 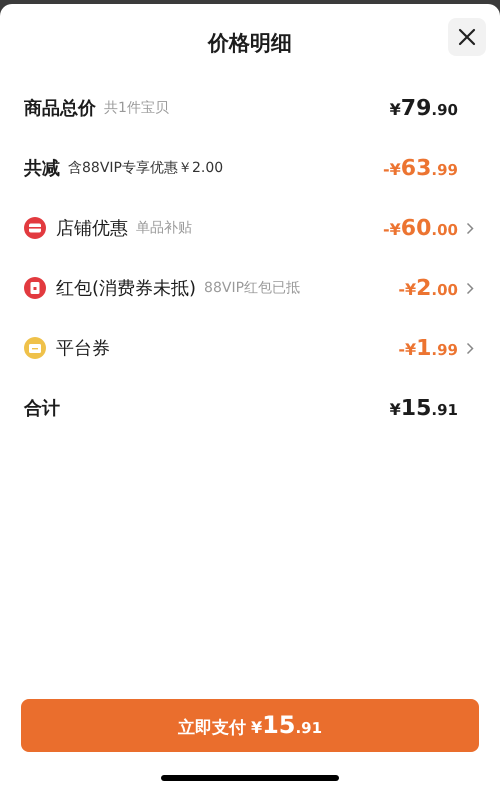 I want to click on row-label: 平台券, so click(x=83, y=348).